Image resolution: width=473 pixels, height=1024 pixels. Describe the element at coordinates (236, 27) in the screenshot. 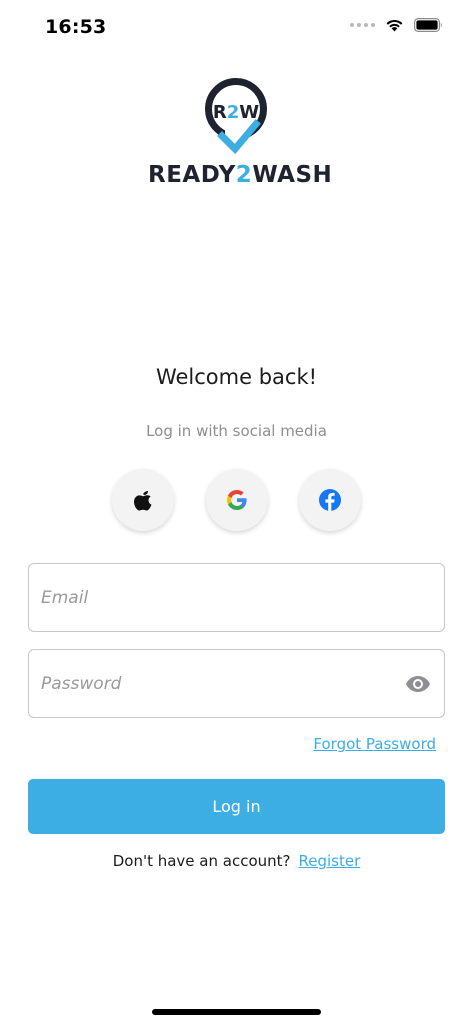

I see `status-bar: 16:53` at that location.